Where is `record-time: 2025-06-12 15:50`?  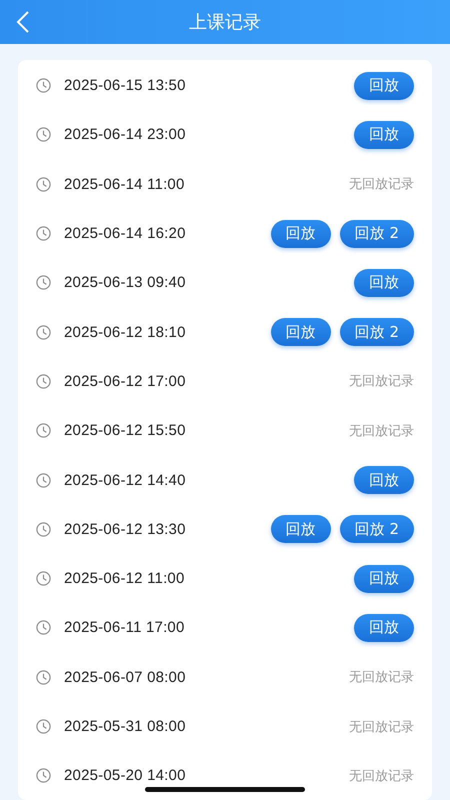 record-time: 2025-06-12 15:50 is located at coordinates (125, 431).